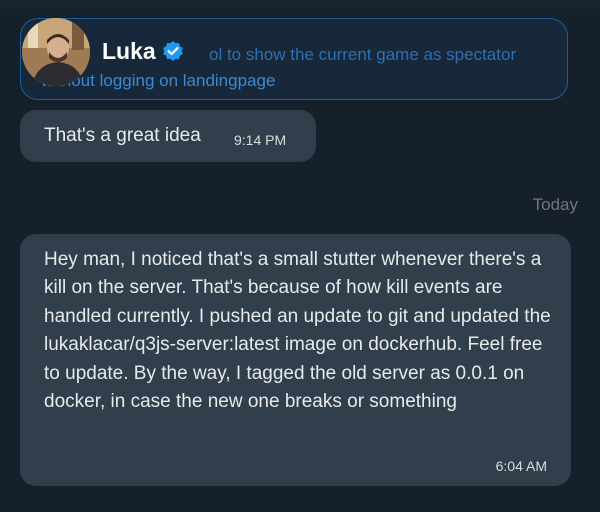 The width and height of the screenshot is (600, 512). I want to click on message-timestamp: 6:04 AM, so click(521, 466).